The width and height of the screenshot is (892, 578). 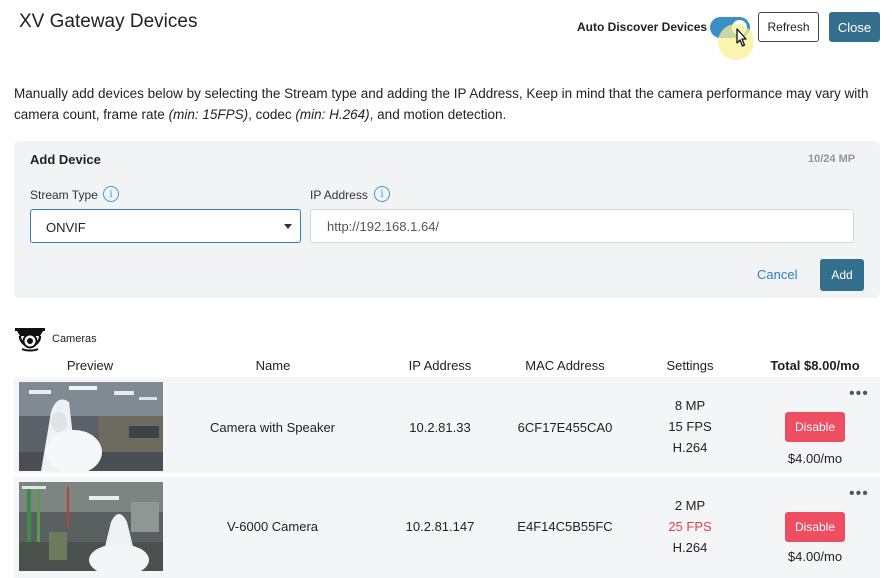 I want to click on column-header-settings: Settings, so click(x=690, y=365).